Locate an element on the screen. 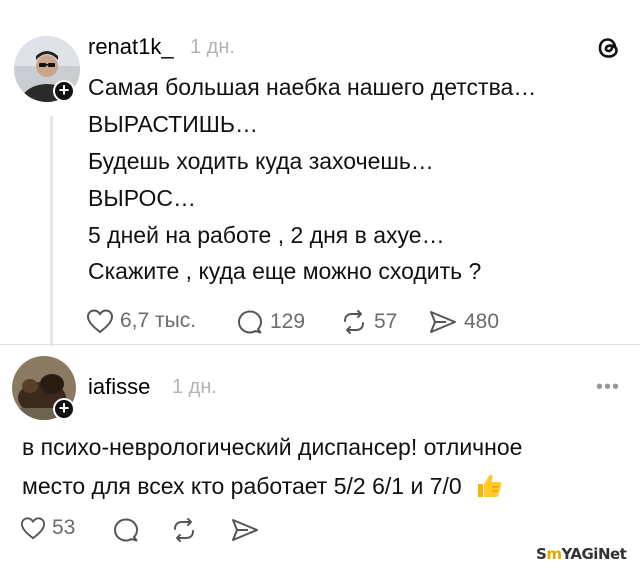 This screenshot has height=569, width=640. reply-comment-button is located at coordinates (126, 530).